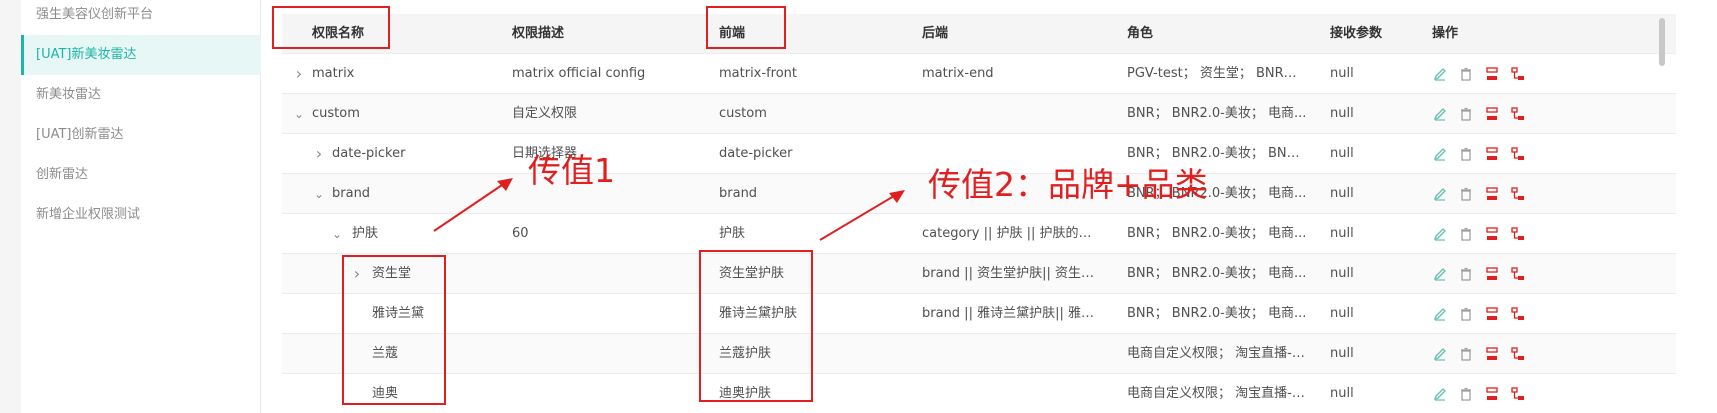  Describe the element at coordinates (1068, 184) in the screenshot. I see `annotation-label-2: 传值2：品牌+品类` at that location.